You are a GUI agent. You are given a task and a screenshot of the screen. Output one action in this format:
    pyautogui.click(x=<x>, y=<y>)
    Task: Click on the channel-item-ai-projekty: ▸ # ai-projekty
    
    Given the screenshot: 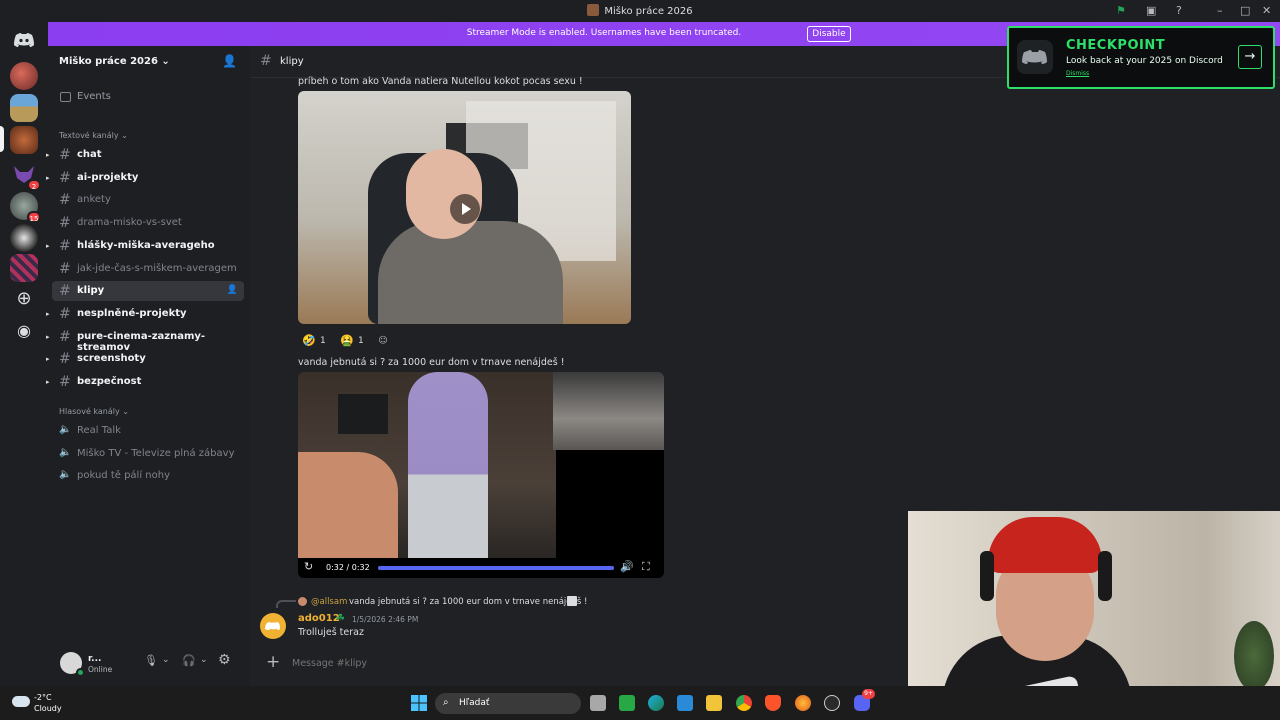 What is the action you would take?
    pyautogui.click(x=145, y=178)
    